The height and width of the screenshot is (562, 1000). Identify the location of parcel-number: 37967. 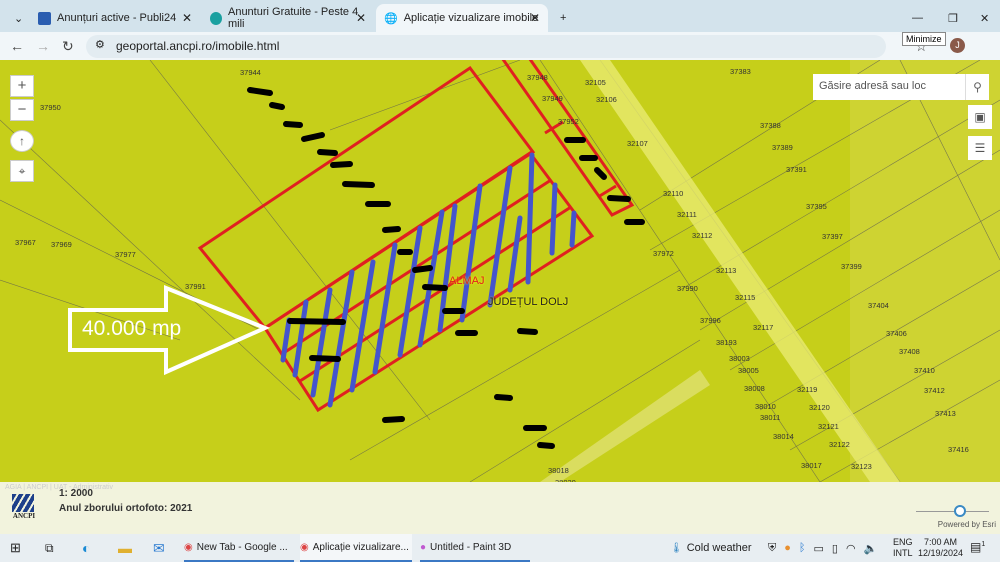
(25, 242).